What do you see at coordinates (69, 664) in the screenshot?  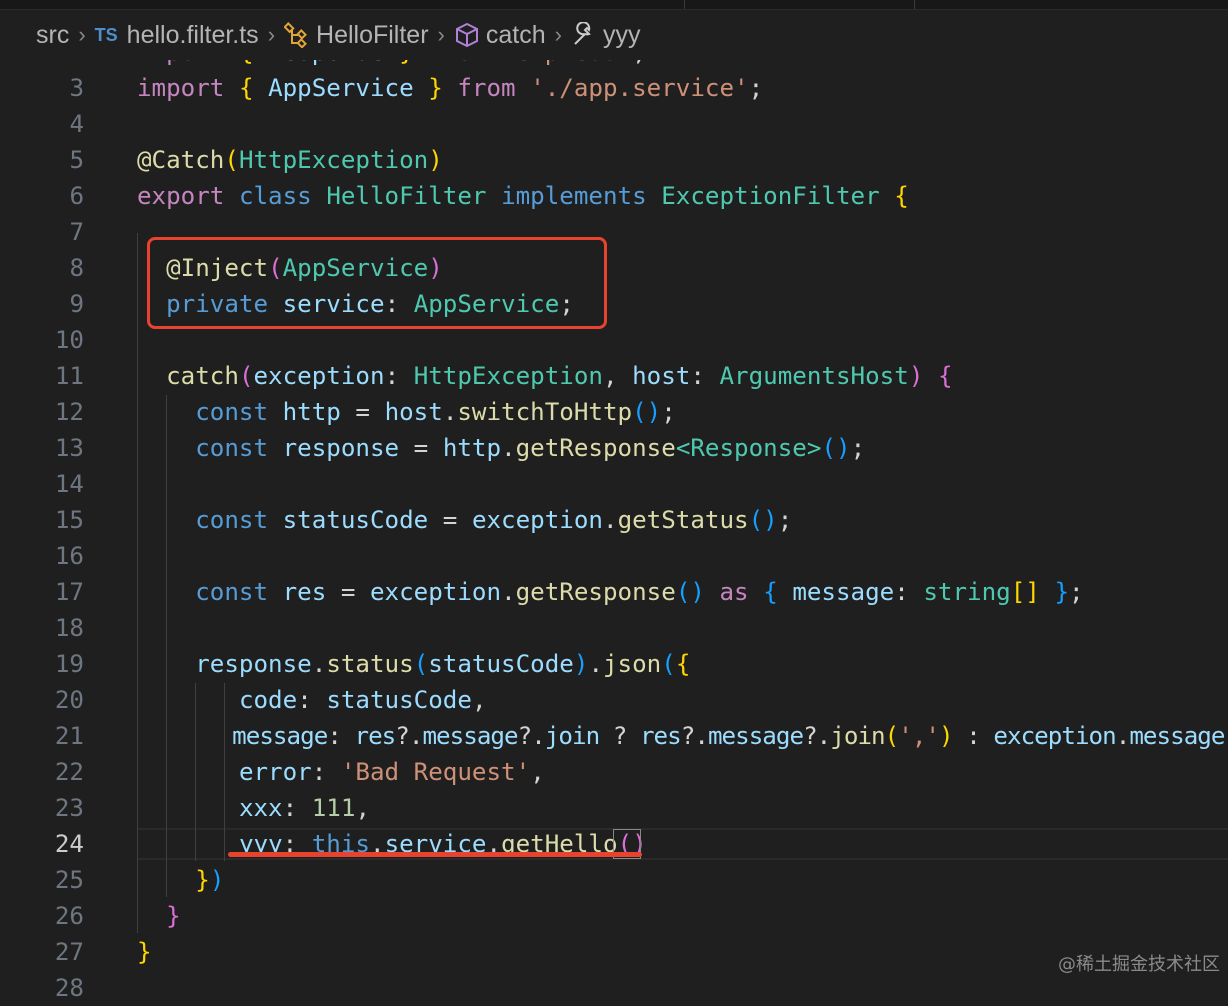 I see `line-number: 19` at bounding box center [69, 664].